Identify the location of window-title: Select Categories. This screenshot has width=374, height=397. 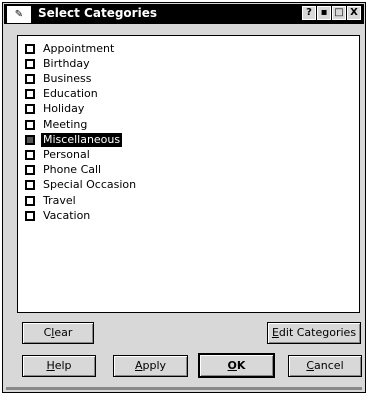
(97, 13).